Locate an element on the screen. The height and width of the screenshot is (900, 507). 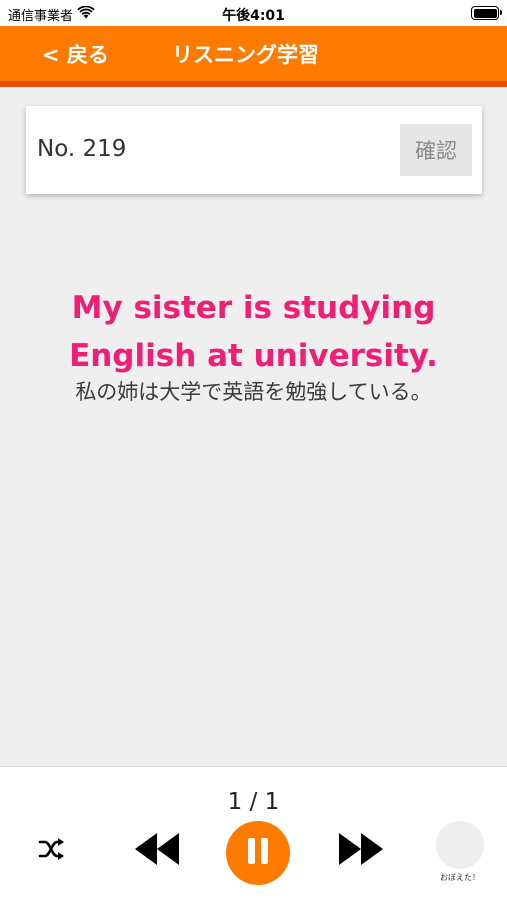
player-controls: 1 / 1 おぼえた！ is located at coordinates (253, 833).